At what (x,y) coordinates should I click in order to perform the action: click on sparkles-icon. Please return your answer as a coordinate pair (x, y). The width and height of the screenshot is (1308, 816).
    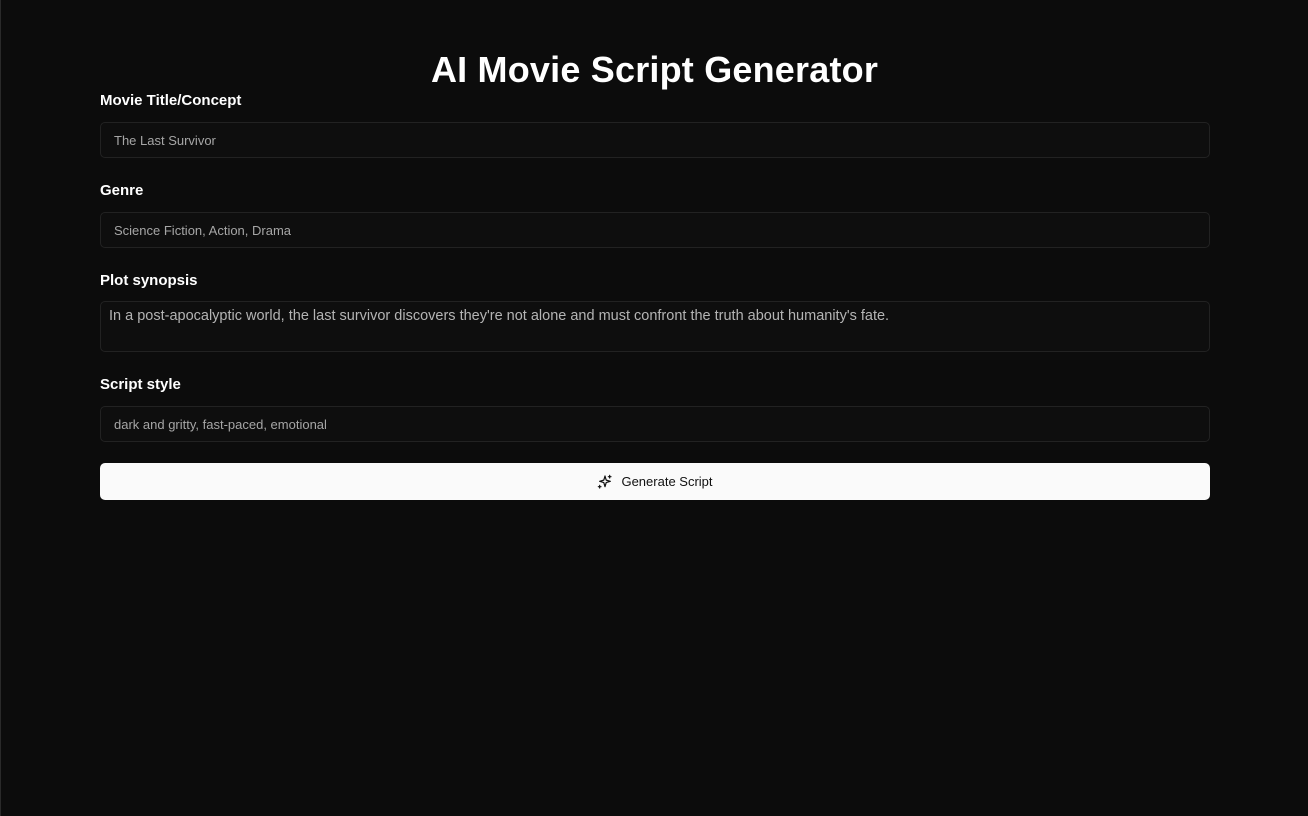
    Looking at the image, I should click on (605, 482).